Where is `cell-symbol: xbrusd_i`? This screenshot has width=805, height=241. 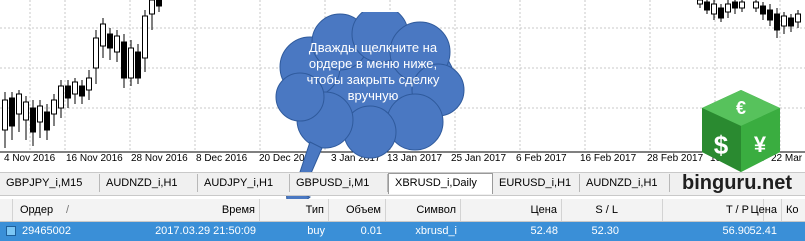
cell-symbol: xbrusd_i is located at coordinates (436, 231).